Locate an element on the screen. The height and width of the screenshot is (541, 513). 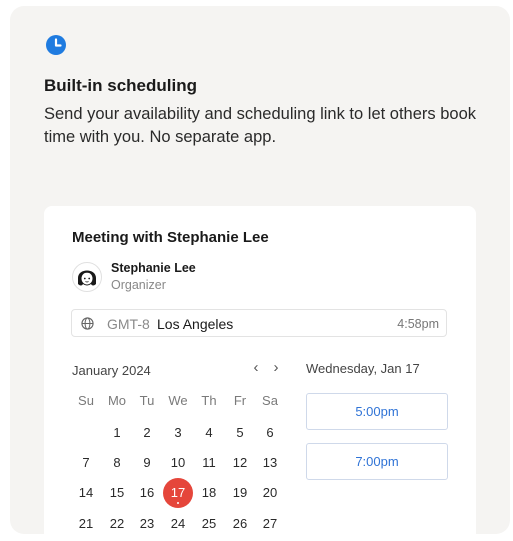
calendar-day: 11 is located at coordinates (209, 463).